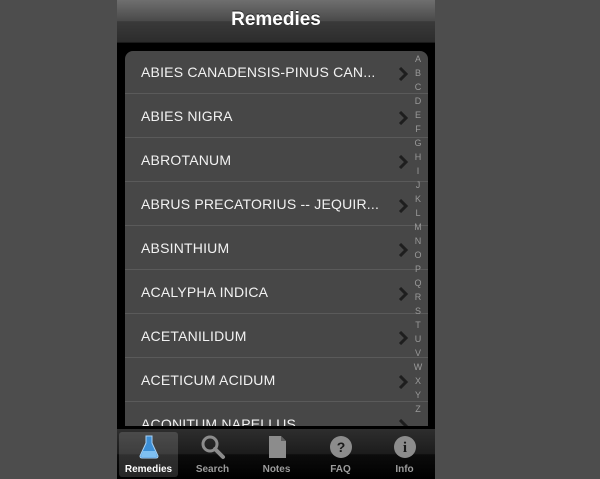 This screenshot has width=600, height=479. I want to click on list-item-label: ACETANILIDUM, so click(194, 336).